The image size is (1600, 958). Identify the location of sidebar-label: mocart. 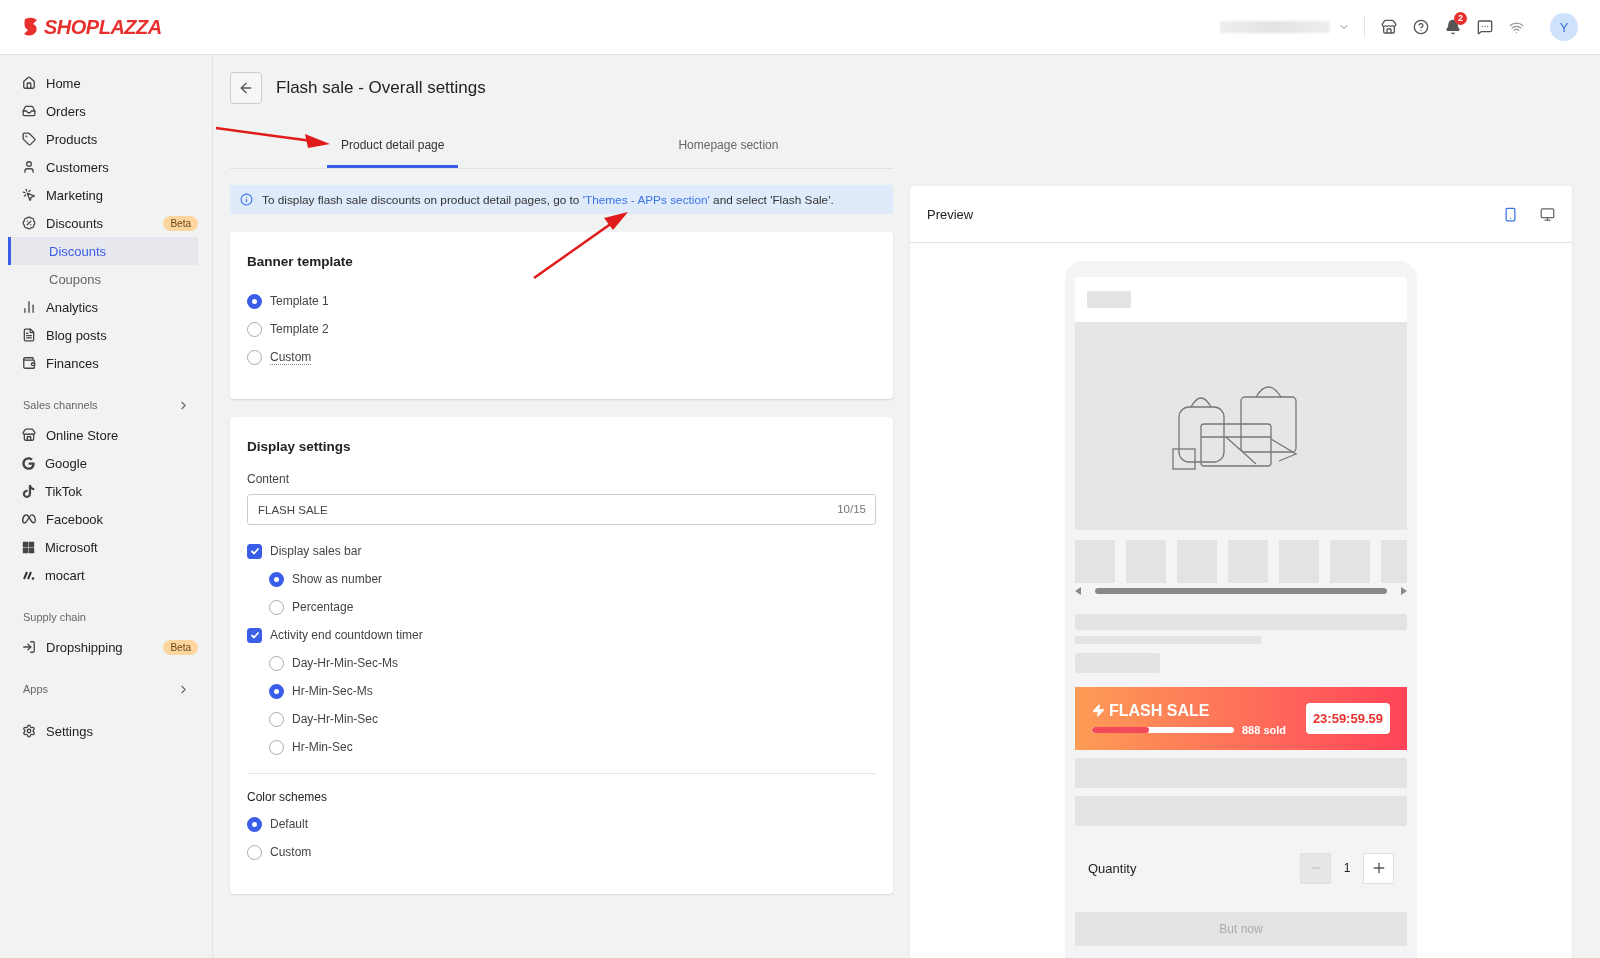
(65, 575).